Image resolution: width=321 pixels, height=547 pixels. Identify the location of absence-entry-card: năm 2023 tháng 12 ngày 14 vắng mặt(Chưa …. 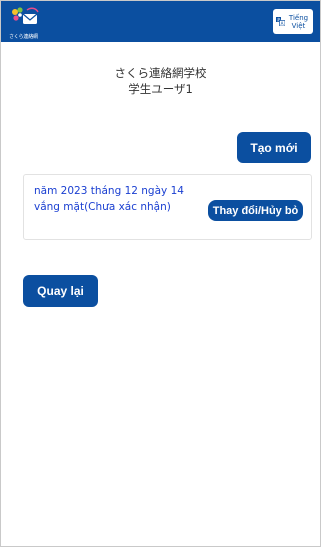
(167, 207).